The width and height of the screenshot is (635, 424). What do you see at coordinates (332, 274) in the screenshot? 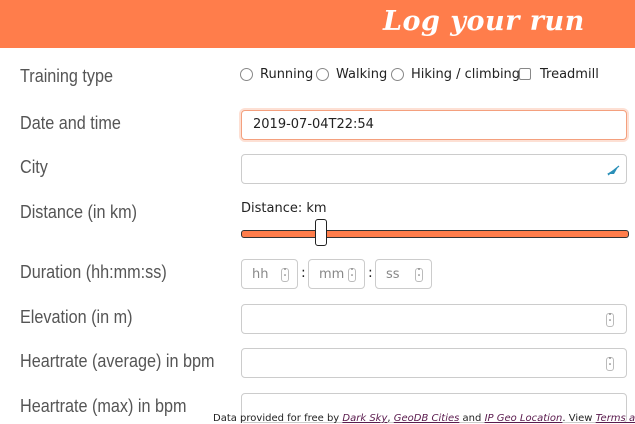
I see `minutes-placeholder: mm` at bounding box center [332, 274].